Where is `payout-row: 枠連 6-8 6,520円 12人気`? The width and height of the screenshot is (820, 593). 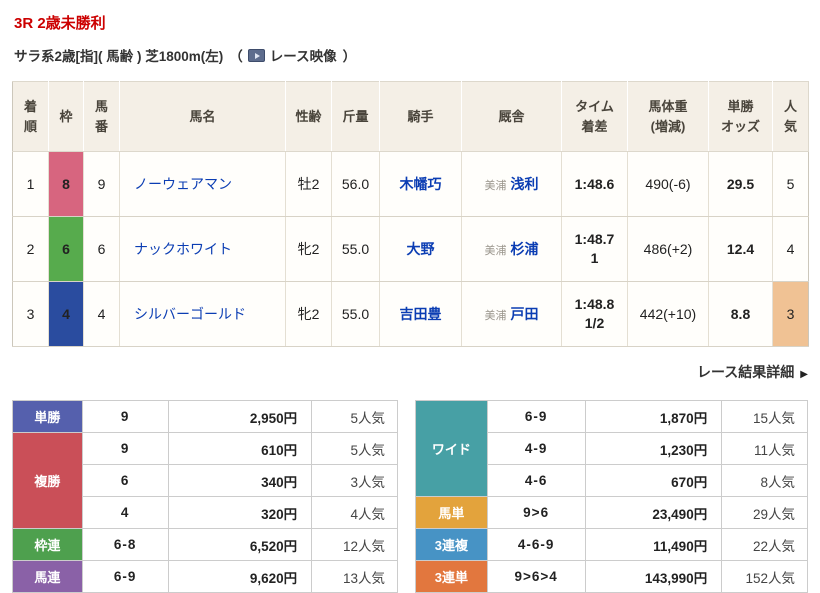 payout-row: 枠連 6-8 6,520円 12人気 is located at coordinates (205, 544).